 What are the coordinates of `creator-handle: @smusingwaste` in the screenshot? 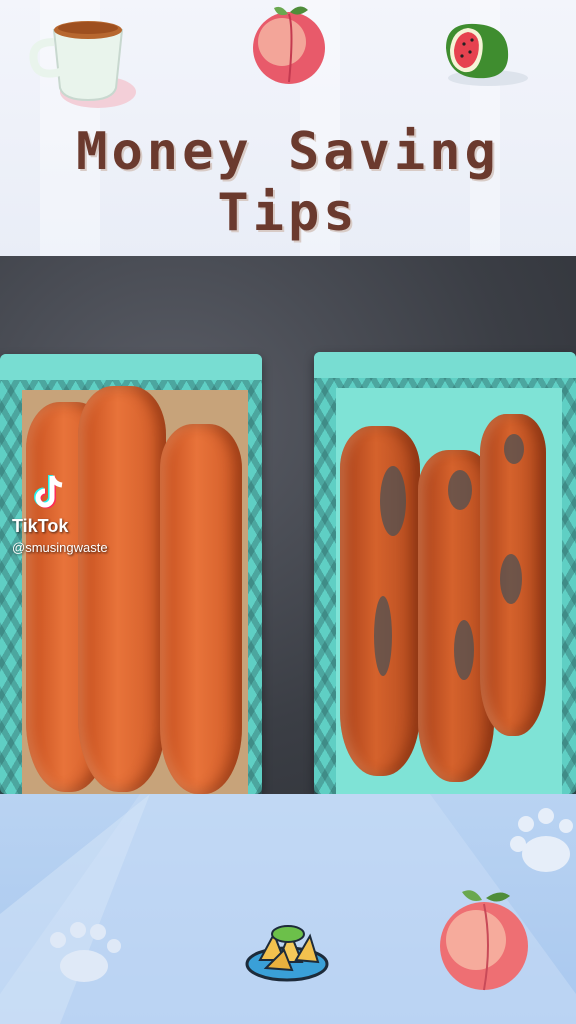 It's located at (60, 547).